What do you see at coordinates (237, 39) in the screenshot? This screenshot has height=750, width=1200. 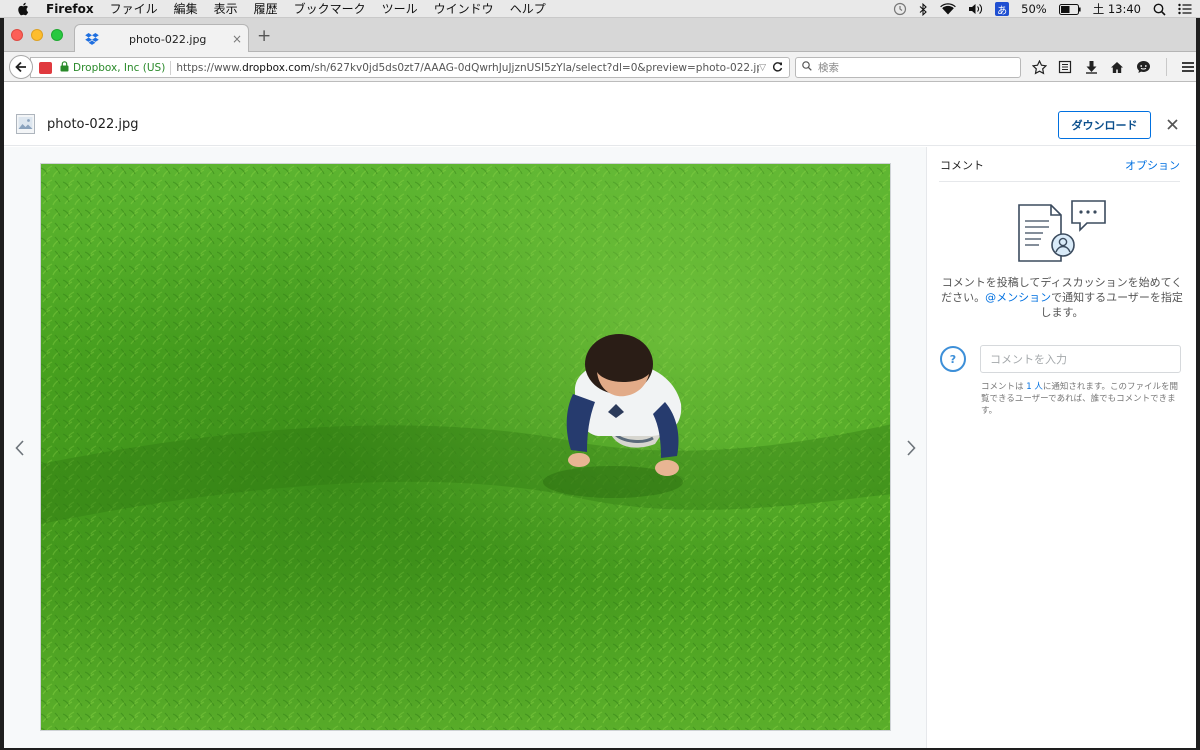 I see `tab-close-icon: ×` at bounding box center [237, 39].